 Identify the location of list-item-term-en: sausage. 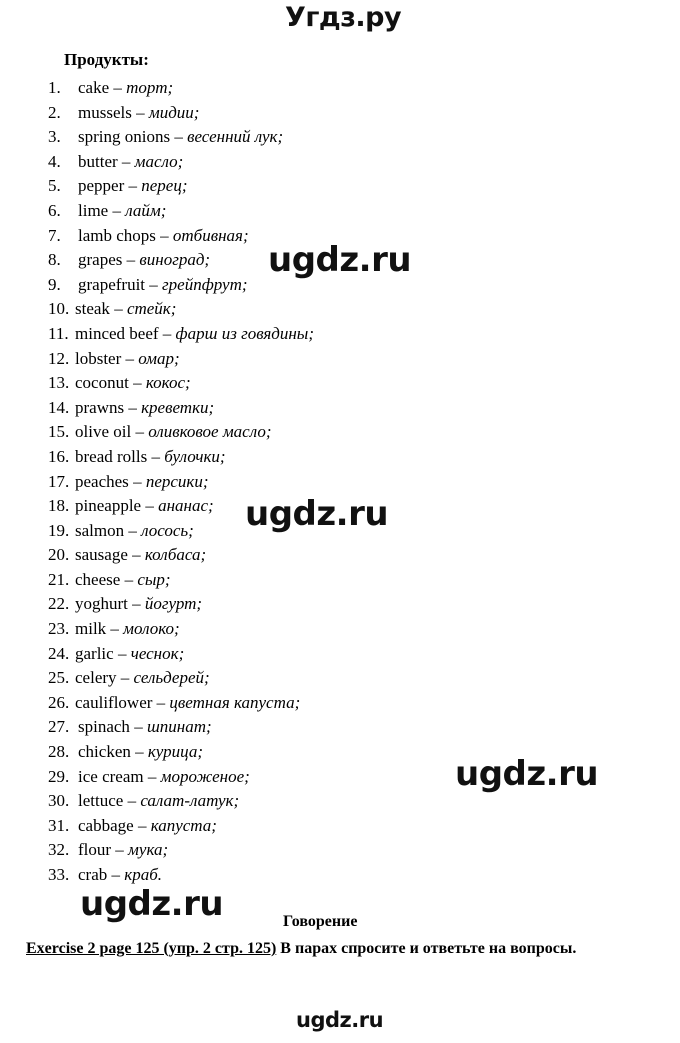
(101, 555).